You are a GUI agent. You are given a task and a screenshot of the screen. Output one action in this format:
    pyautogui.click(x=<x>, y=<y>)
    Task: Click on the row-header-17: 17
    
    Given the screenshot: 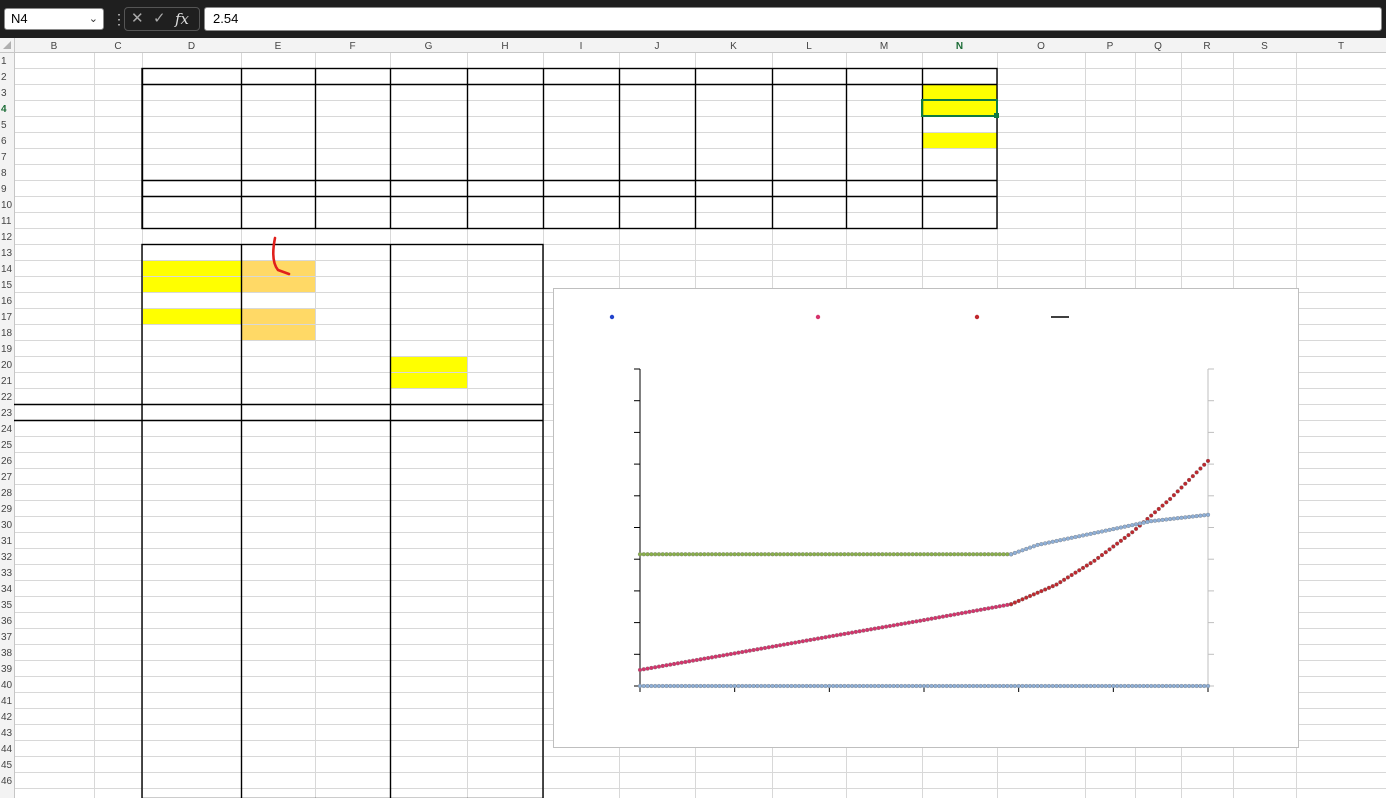 What is the action you would take?
    pyautogui.click(x=7, y=317)
    